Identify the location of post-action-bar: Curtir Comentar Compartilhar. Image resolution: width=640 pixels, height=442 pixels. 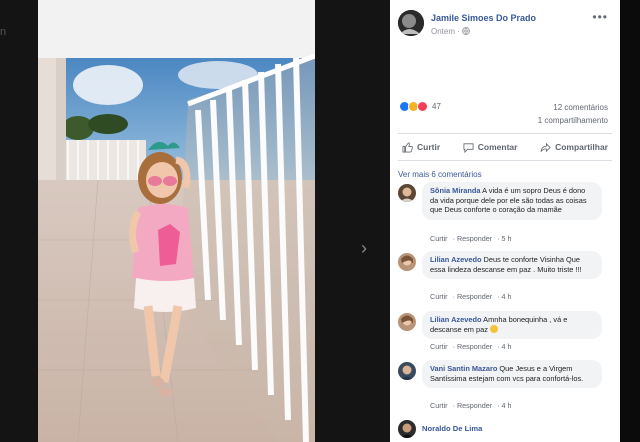
(505, 147).